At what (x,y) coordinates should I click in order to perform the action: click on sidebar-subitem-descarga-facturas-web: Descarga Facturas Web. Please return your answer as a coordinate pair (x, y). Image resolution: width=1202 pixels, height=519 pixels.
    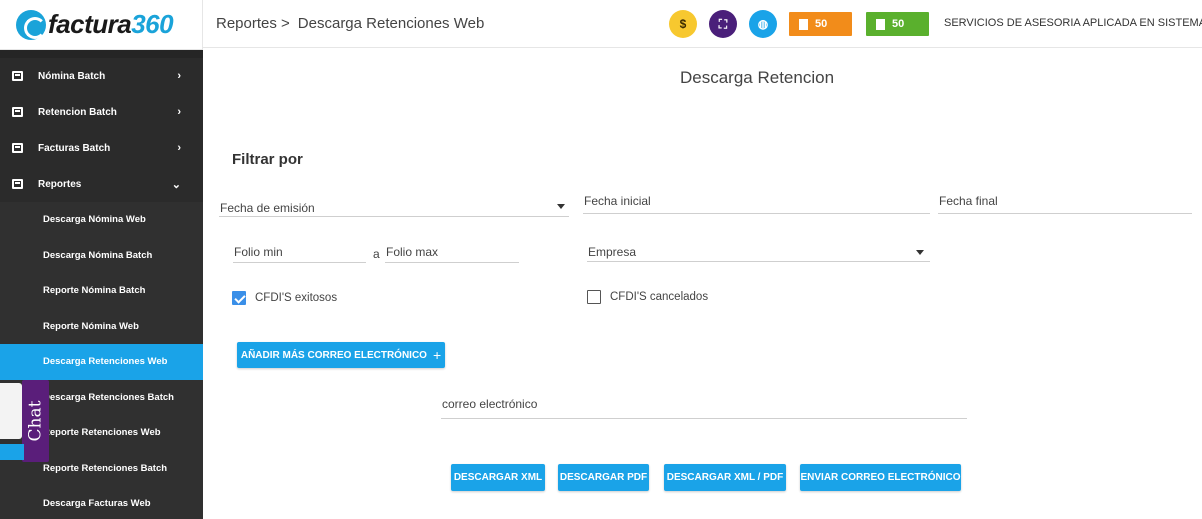
    Looking at the image, I should click on (101, 502).